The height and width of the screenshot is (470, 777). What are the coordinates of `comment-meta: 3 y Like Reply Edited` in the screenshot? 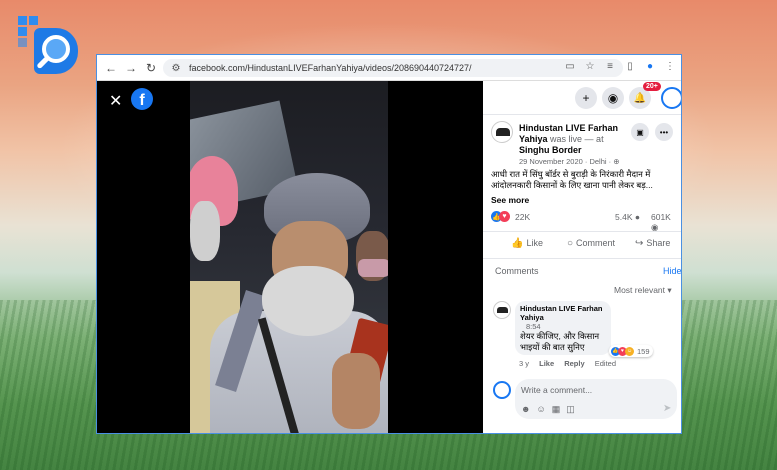 It's located at (567, 363).